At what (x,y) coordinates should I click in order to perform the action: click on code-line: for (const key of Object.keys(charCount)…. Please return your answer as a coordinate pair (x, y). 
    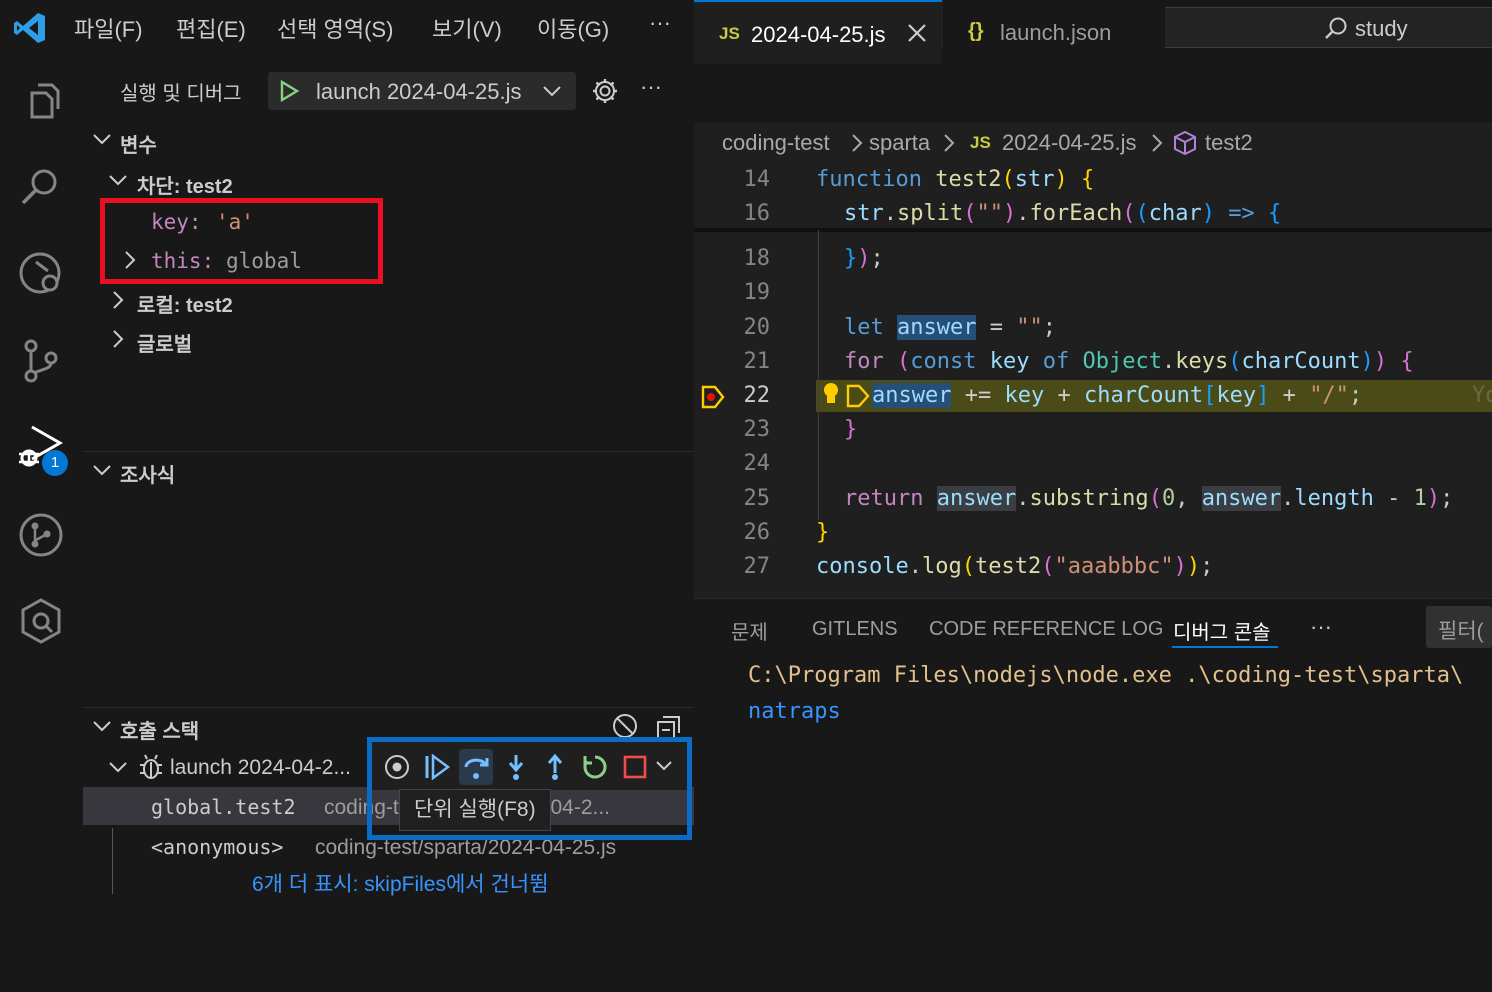
    Looking at the image, I should click on (1129, 361).